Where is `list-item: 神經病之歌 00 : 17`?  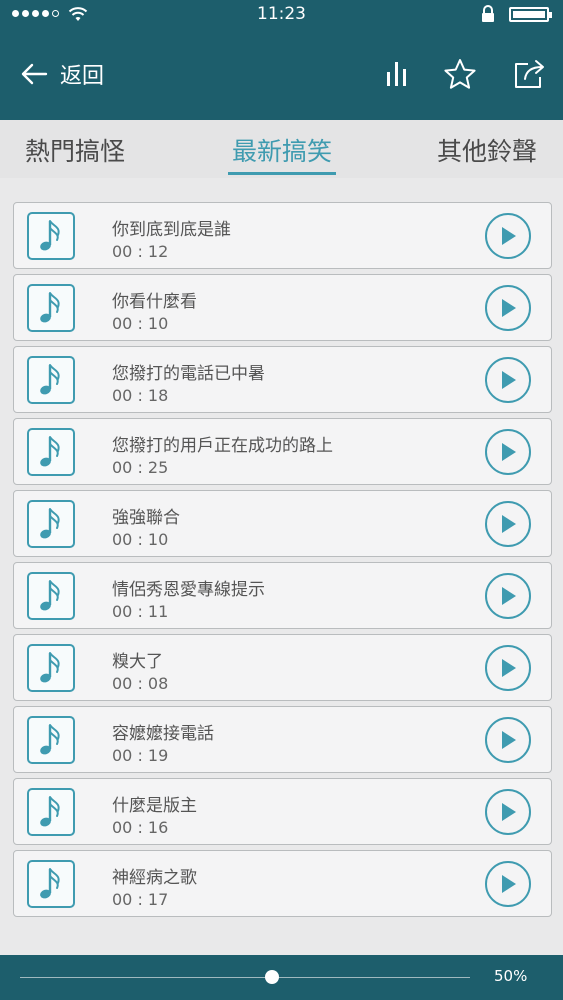 list-item: 神經病之歌 00 : 17 is located at coordinates (282, 883).